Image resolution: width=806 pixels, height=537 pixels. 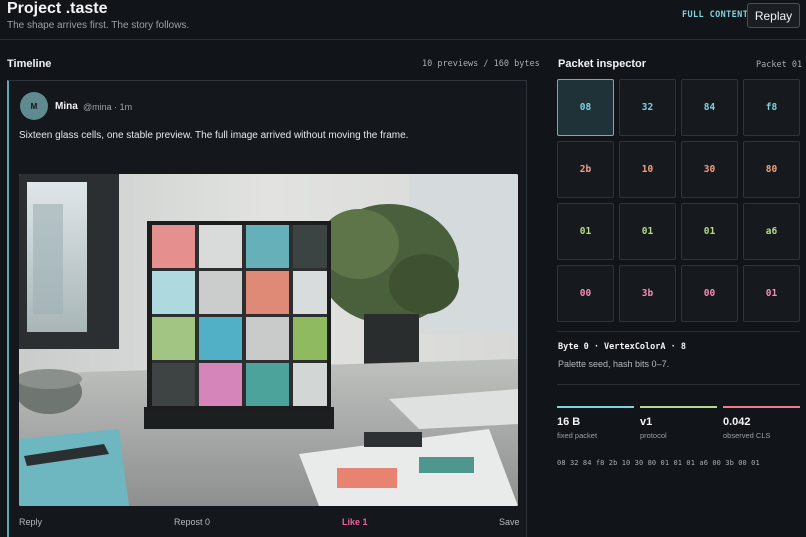 I want to click on byte-cell: 80, so click(x=771, y=169).